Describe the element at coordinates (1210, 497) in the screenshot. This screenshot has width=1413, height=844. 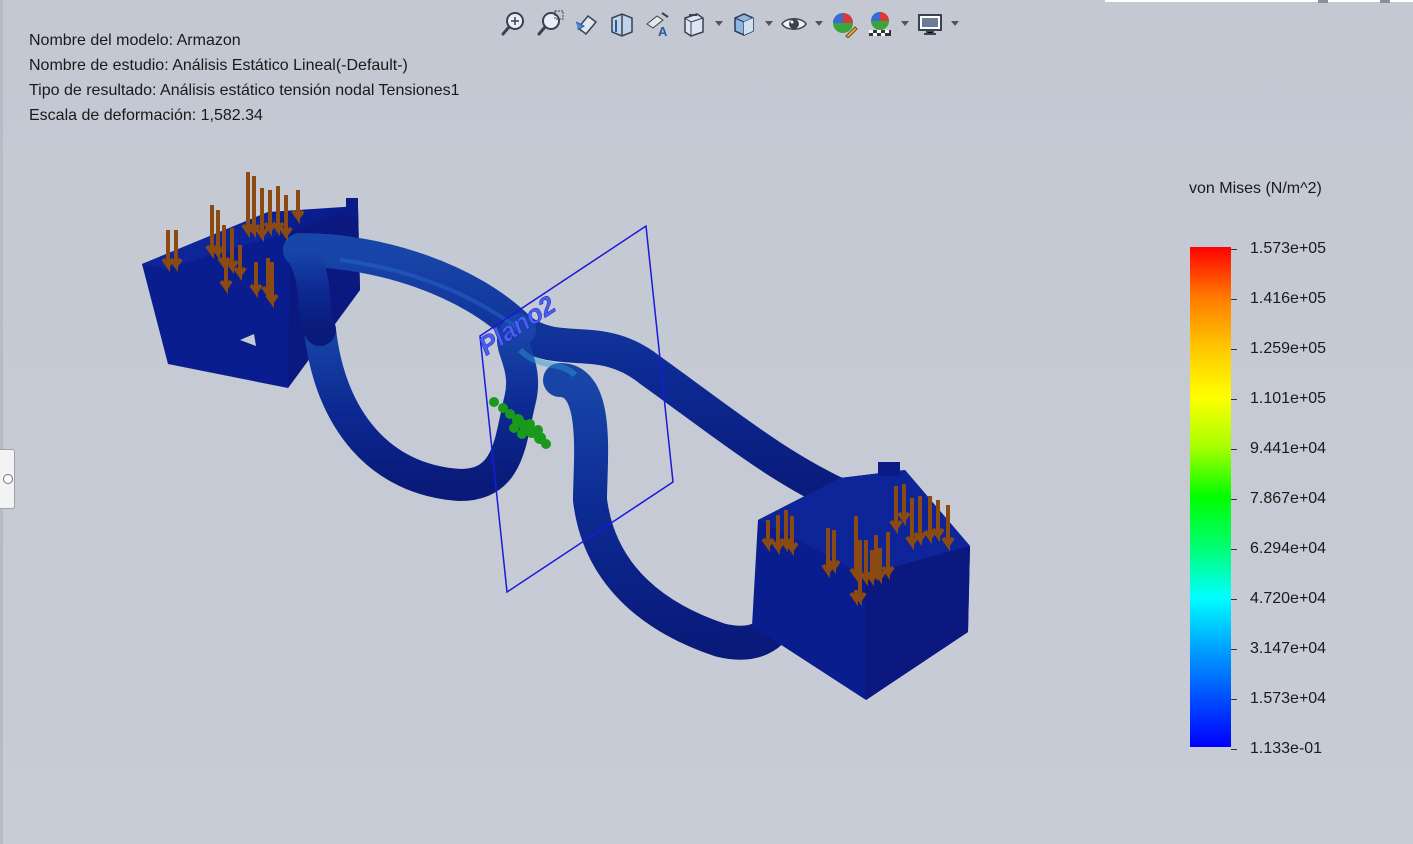
I see `legend-color-bar` at that location.